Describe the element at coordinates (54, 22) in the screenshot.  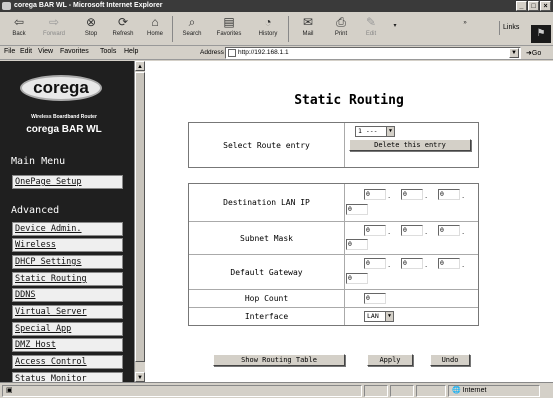
I see `forward-arrow-icon: ⇨` at that location.